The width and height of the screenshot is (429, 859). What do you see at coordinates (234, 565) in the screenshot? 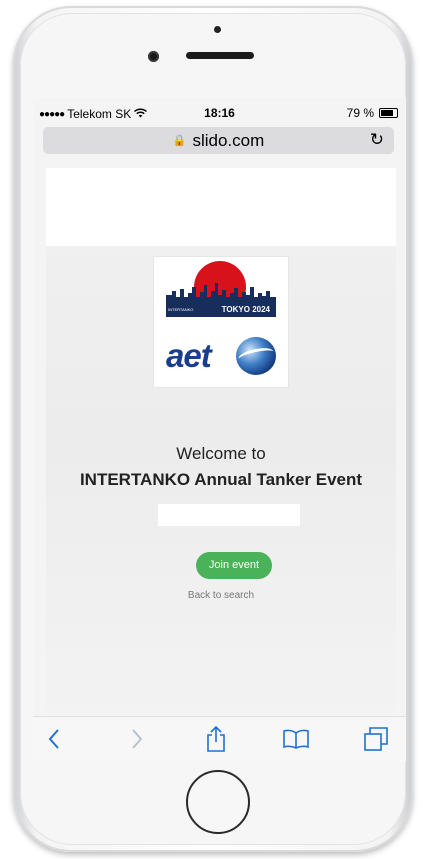
I see `join-event-button: Join event` at bounding box center [234, 565].